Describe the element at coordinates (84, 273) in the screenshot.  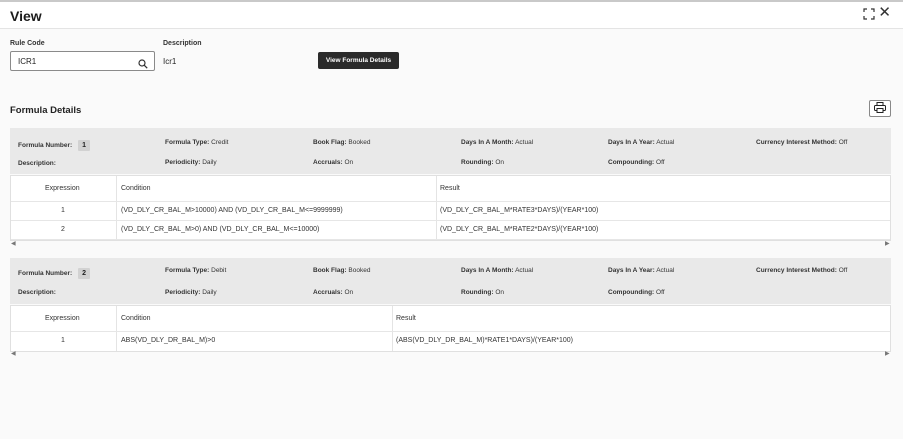
I see `formula-number-badge: 2` at that location.